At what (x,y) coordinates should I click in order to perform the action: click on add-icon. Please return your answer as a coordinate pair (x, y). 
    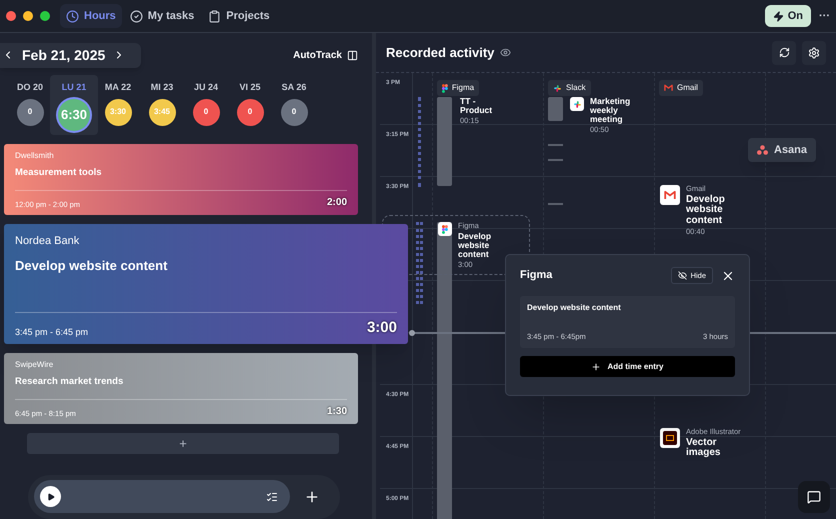
    Looking at the image, I should click on (312, 496).